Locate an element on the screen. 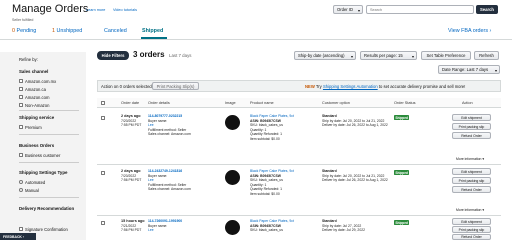 The image size is (512, 240). business-orders-heading: Business Orders is located at coordinates (37, 145).